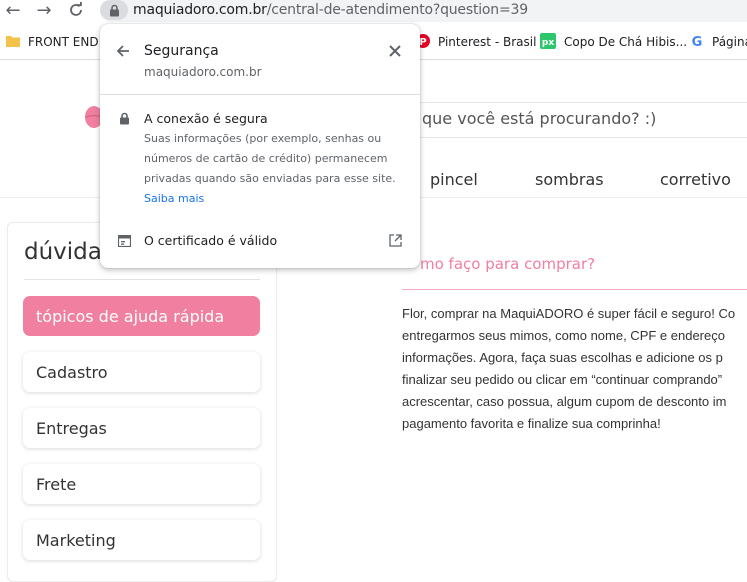 The image size is (747, 582). I want to click on google-icon: G, so click(697, 42).